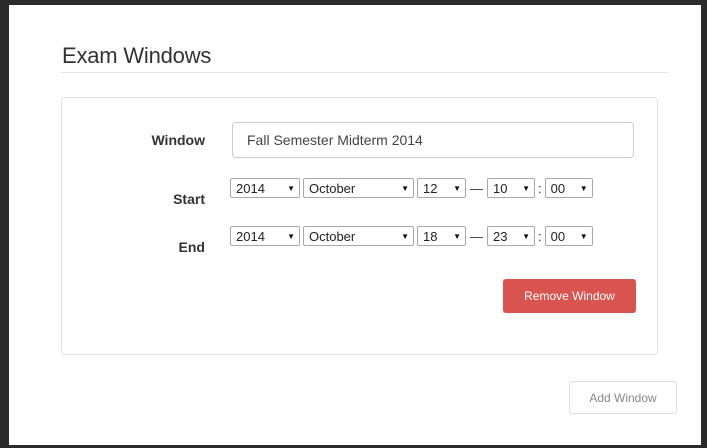  What do you see at coordinates (430, 188) in the screenshot?
I see `start-day-value: 12` at bounding box center [430, 188].